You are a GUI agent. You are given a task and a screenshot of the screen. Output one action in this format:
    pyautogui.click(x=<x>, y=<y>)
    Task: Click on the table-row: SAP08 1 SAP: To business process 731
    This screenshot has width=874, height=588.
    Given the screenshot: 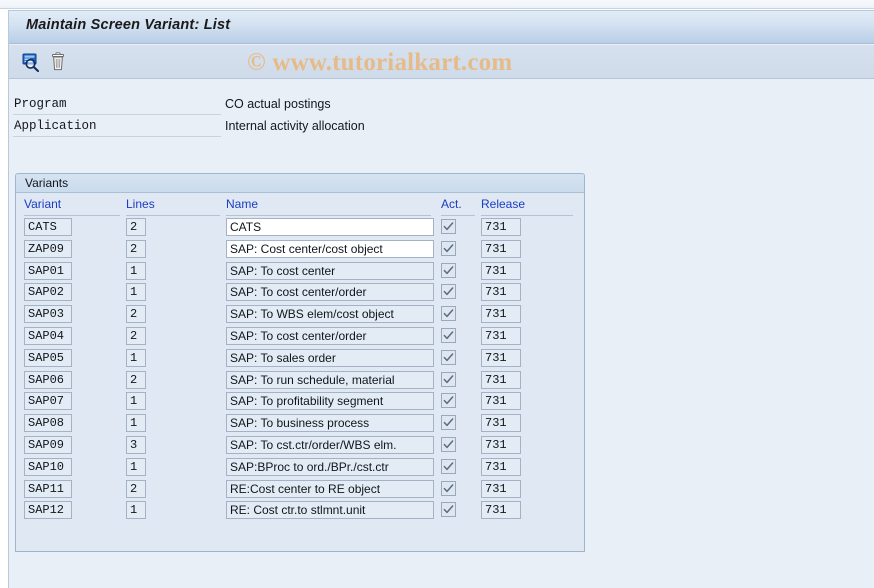 What is the action you would take?
    pyautogui.click(x=300, y=423)
    